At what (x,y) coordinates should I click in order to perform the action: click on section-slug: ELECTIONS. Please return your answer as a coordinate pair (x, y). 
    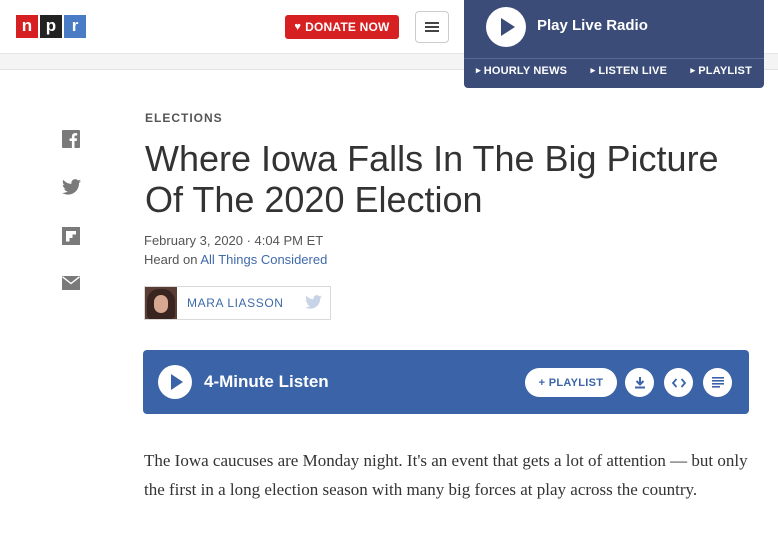
    Looking at the image, I should click on (184, 118).